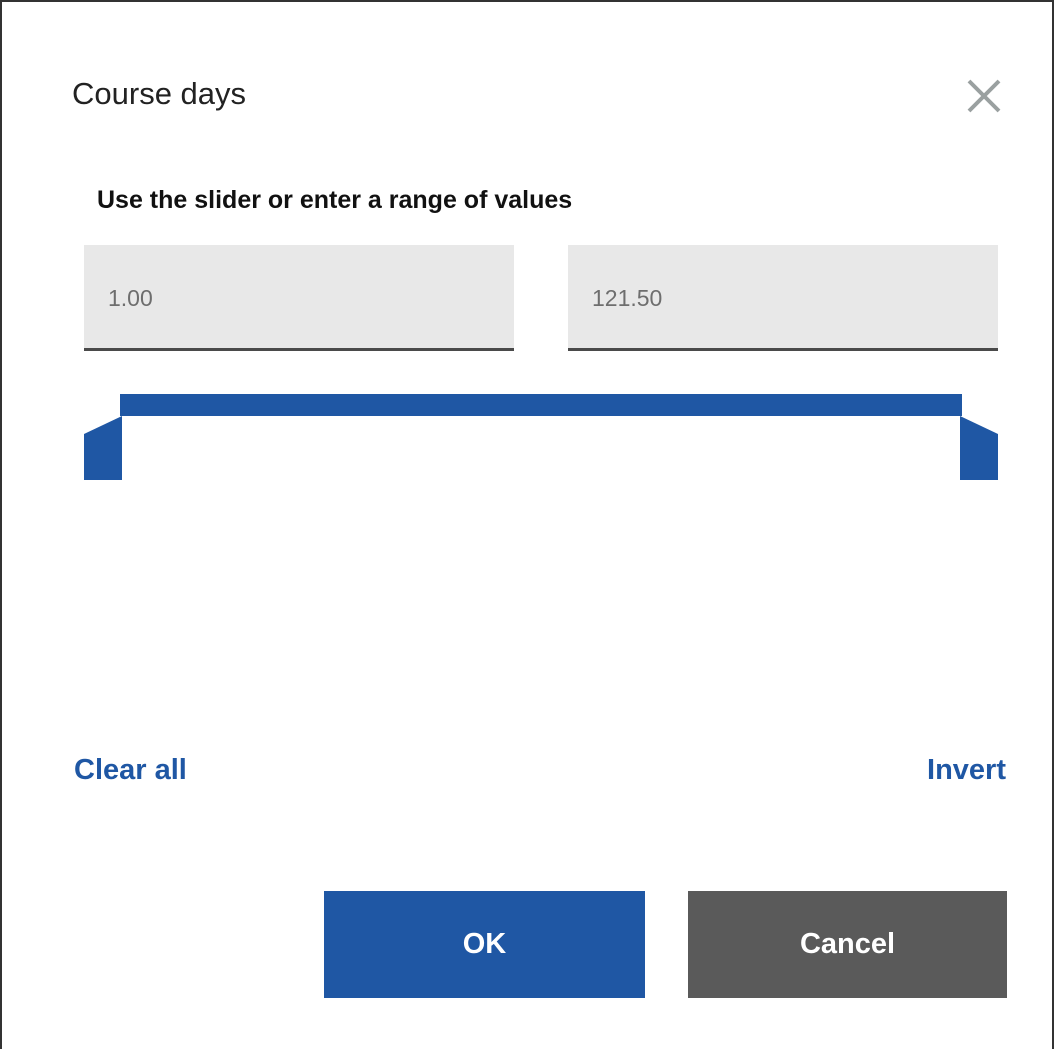  Describe the element at coordinates (984, 96) in the screenshot. I see `close-icon` at that location.